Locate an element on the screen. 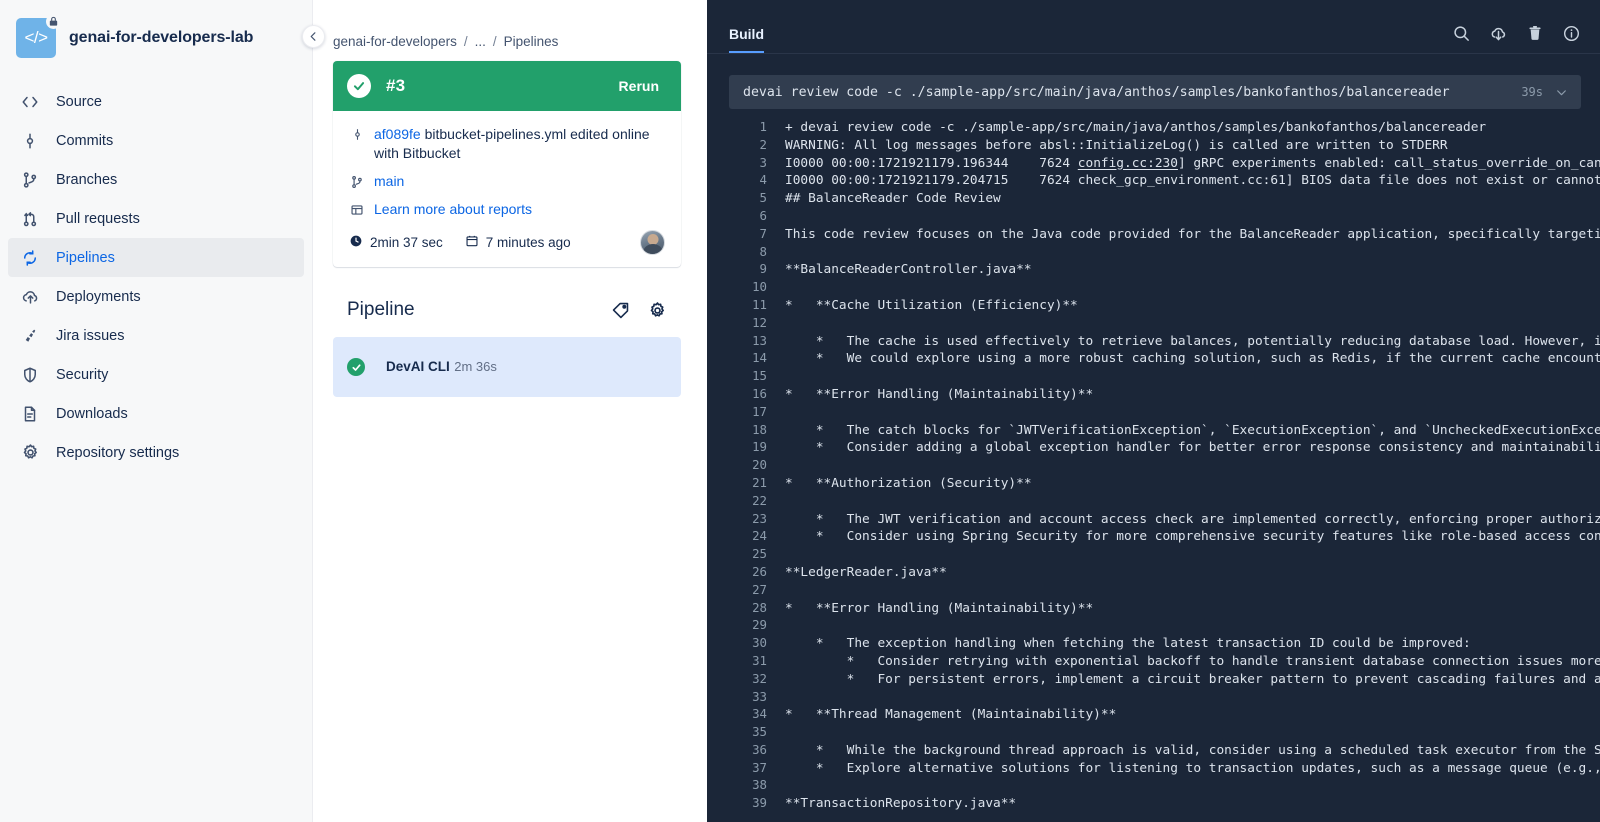 Image resolution: width=1600 pixels, height=822 pixels. log-line: 21 * **Authorization (Security)** is located at coordinates (1153, 483).